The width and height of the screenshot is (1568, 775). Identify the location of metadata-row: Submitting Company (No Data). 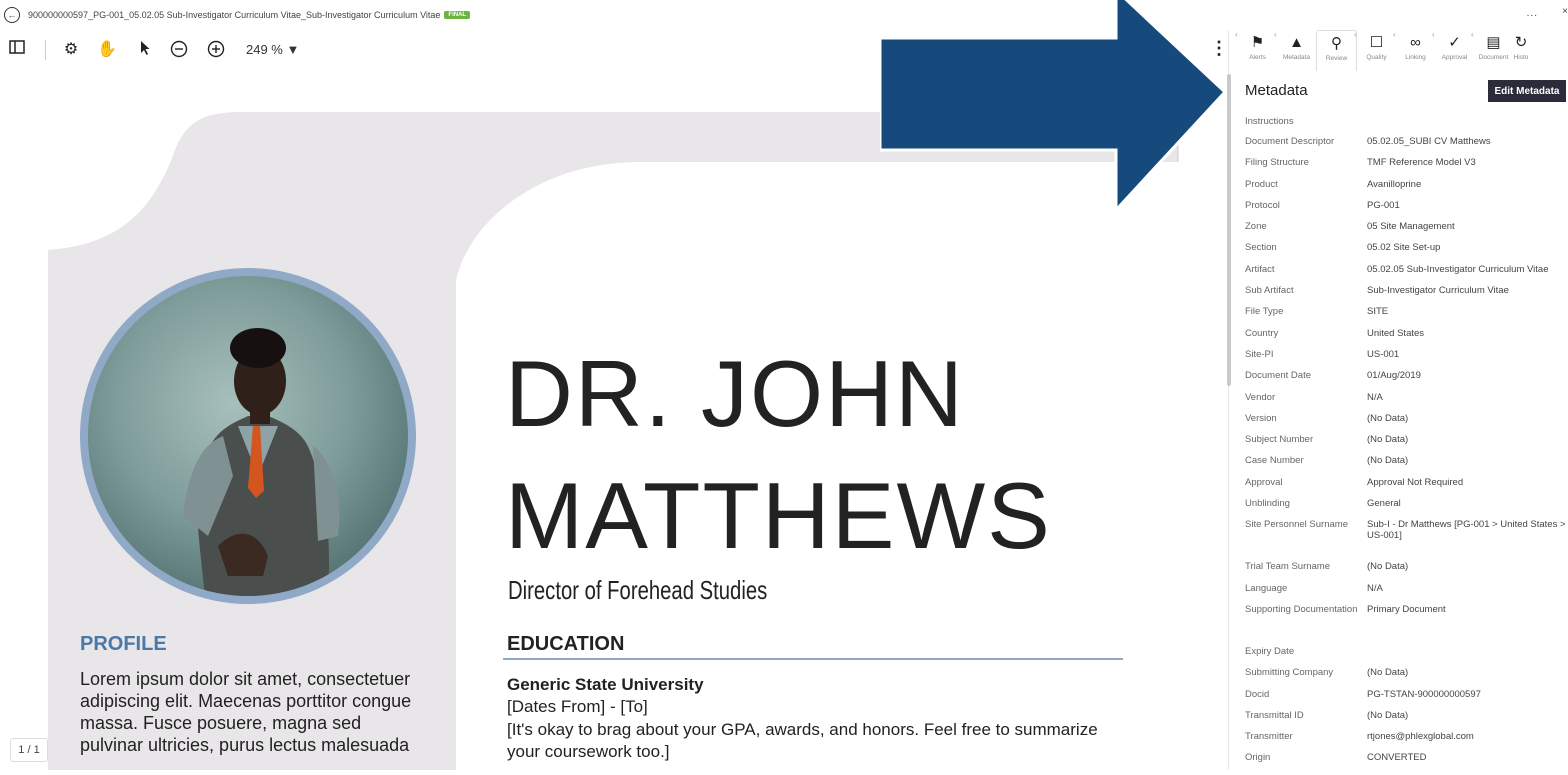
(1406, 678).